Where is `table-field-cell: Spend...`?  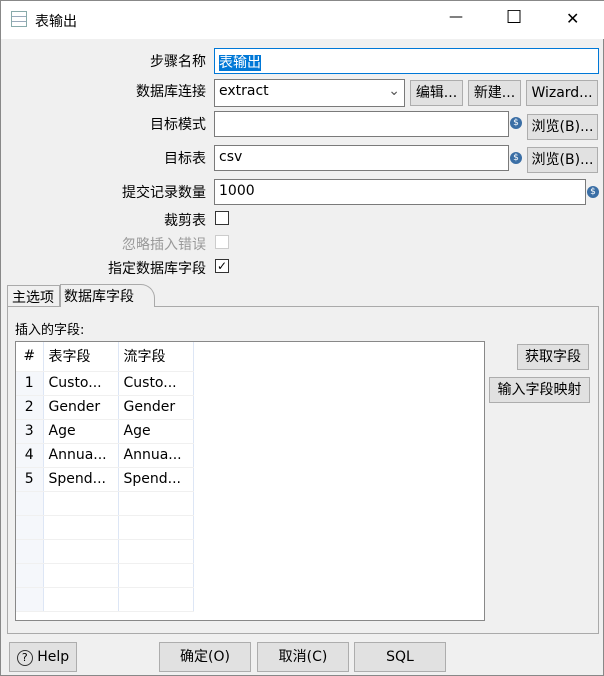 table-field-cell: Spend... is located at coordinates (81, 479).